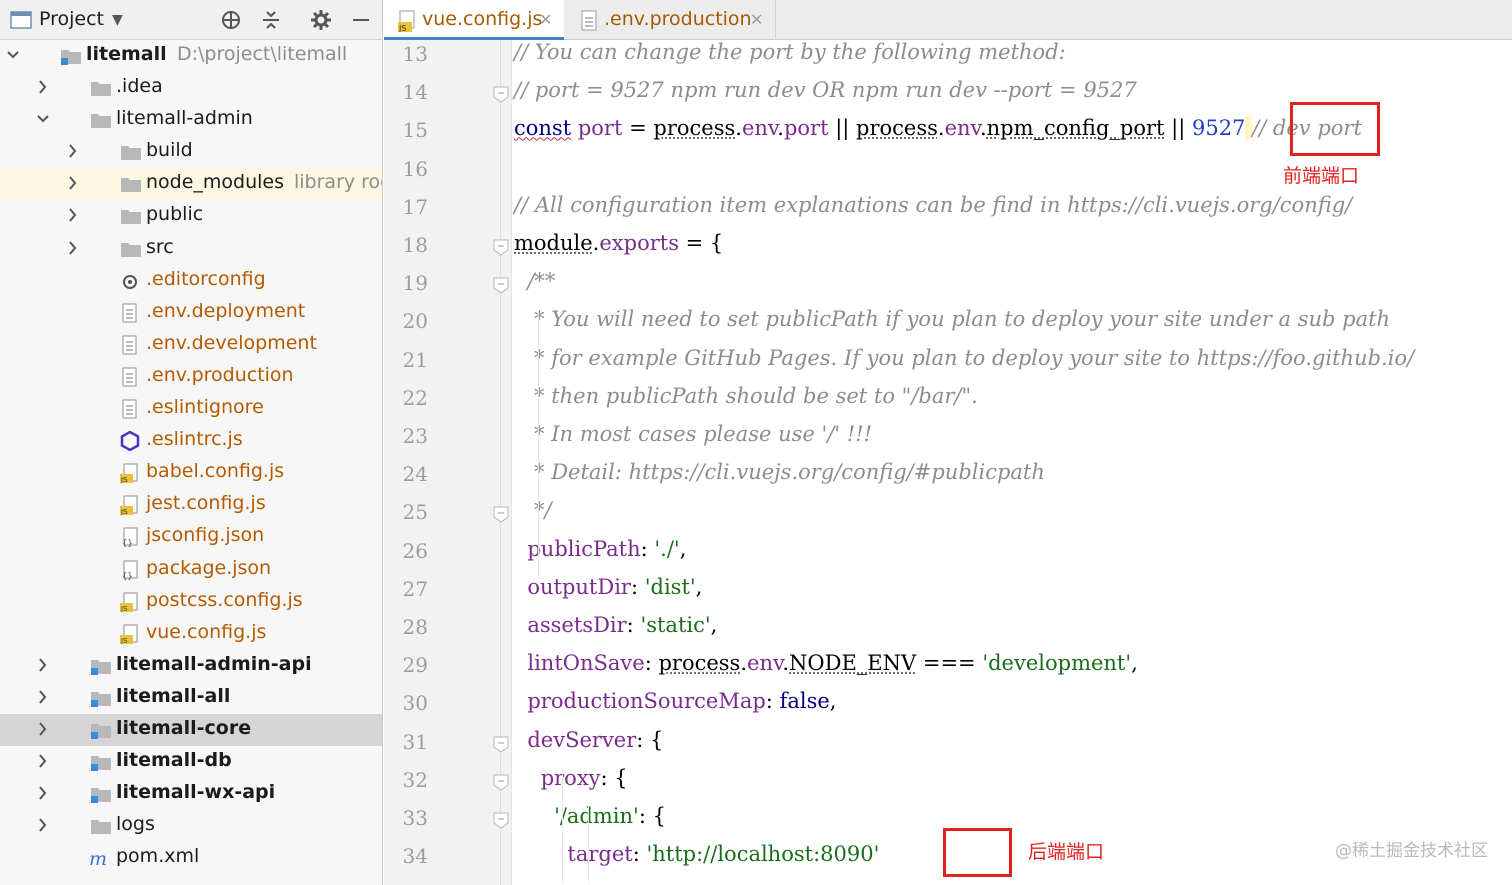 The height and width of the screenshot is (885, 1512). Describe the element at coordinates (415, 779) in the screenshot. I see `line-number: 32` at that location.